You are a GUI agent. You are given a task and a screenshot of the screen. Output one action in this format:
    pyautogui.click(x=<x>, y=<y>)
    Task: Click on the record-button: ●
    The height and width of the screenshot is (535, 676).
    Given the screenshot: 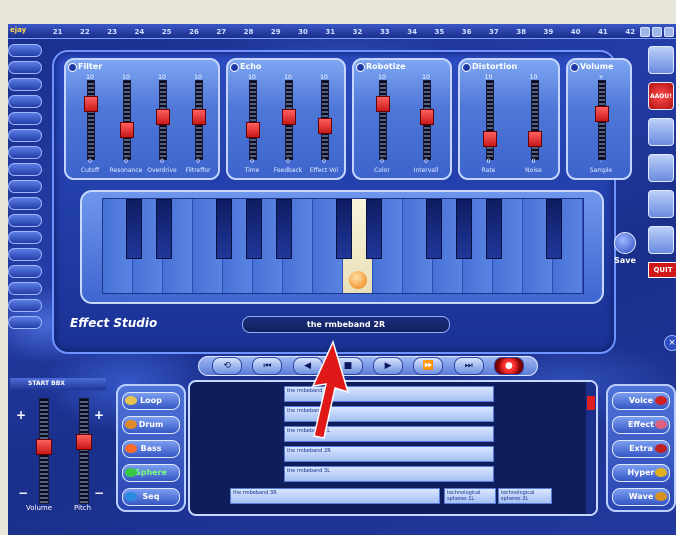 What is the action you would take?
    pyautogui.click(x=508, y=366)
    